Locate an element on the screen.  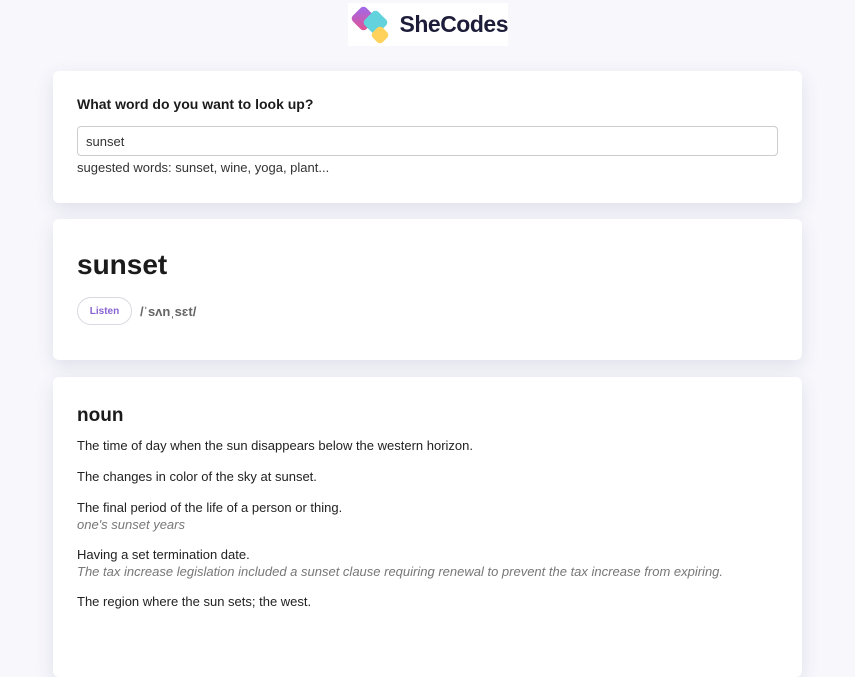
definition-item: The region where the sun sets; the west. is located at coordinates (427, 602).